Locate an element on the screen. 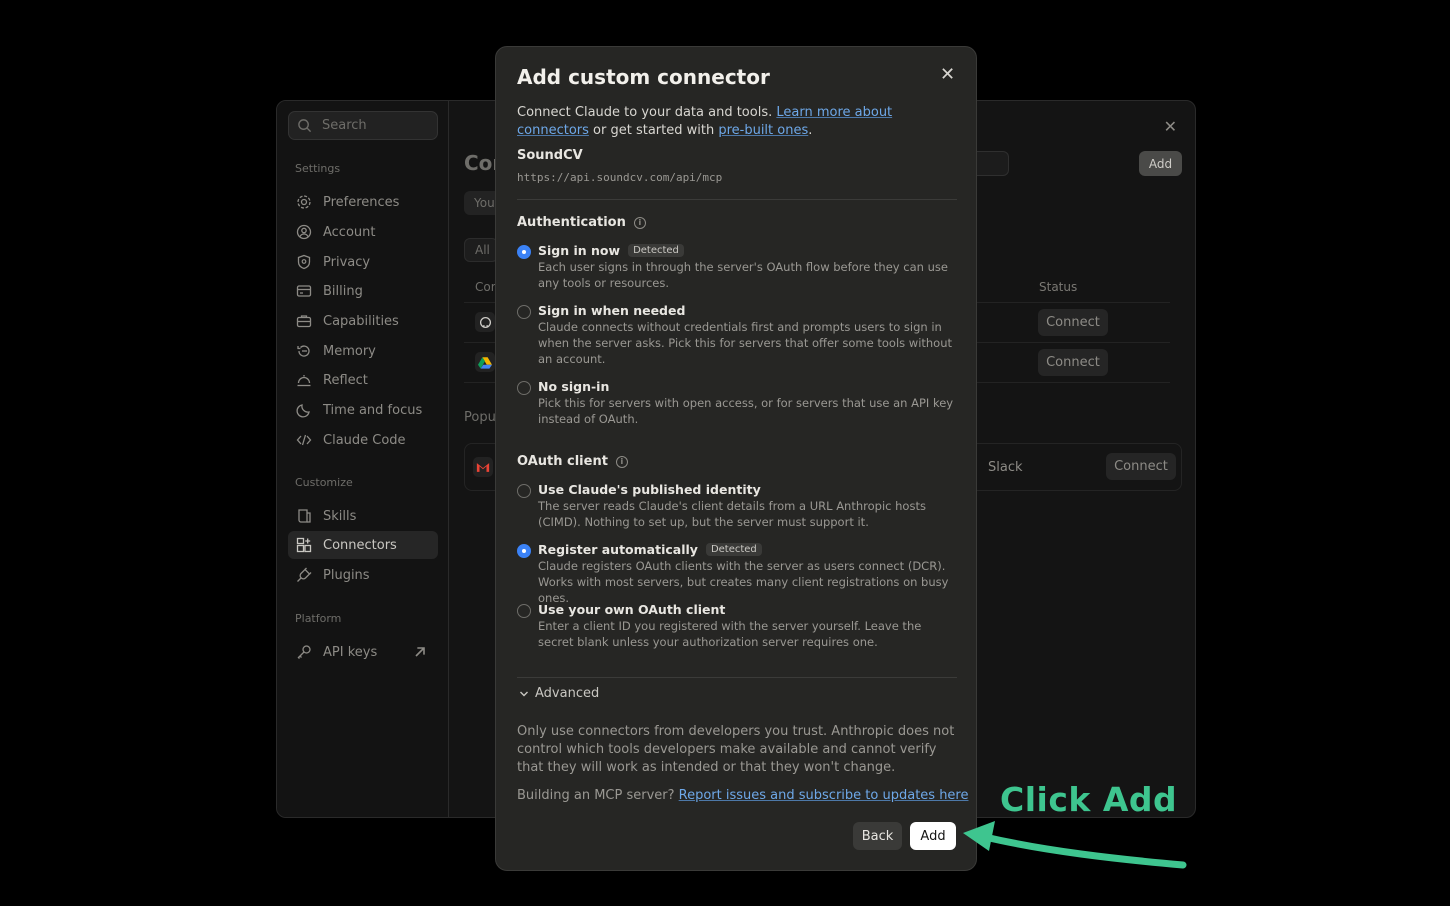 This screenshot has width=1450, height=906. external-link-icon is located at coordinates (420, 652).